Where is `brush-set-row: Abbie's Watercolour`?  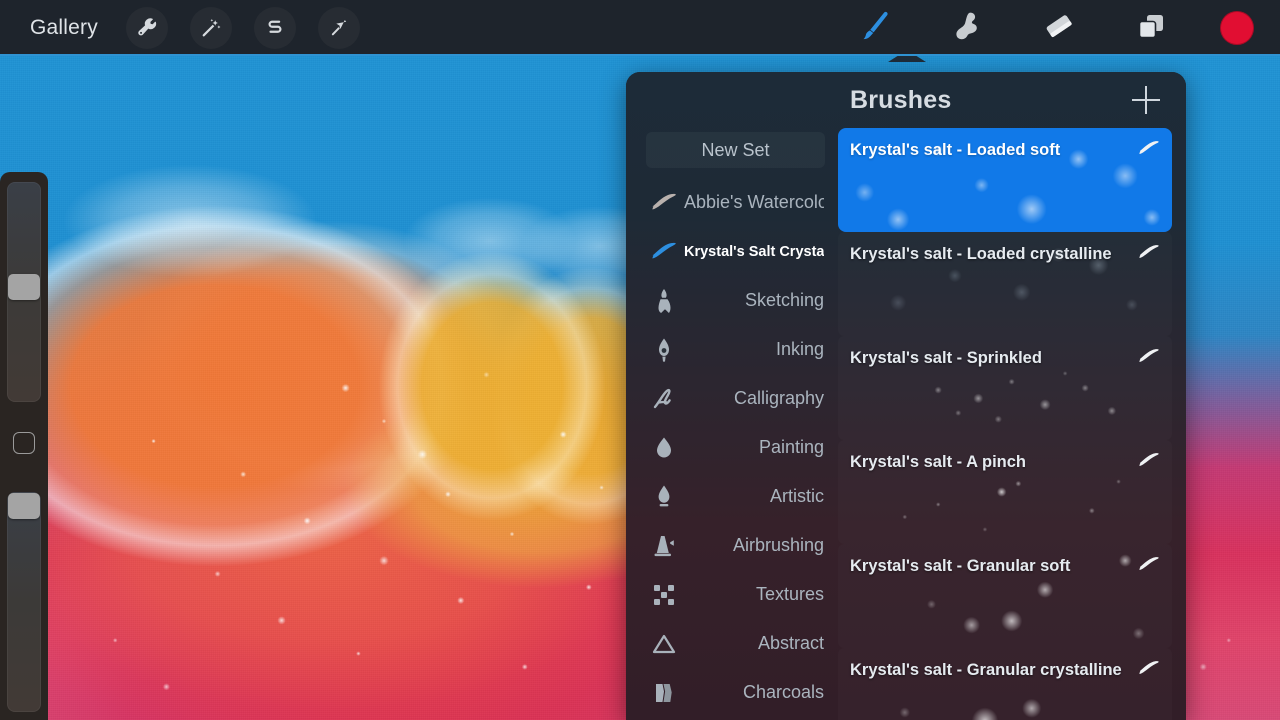
brush-set-row: Abbie's Watercolour is located at coordinates (732, 202).